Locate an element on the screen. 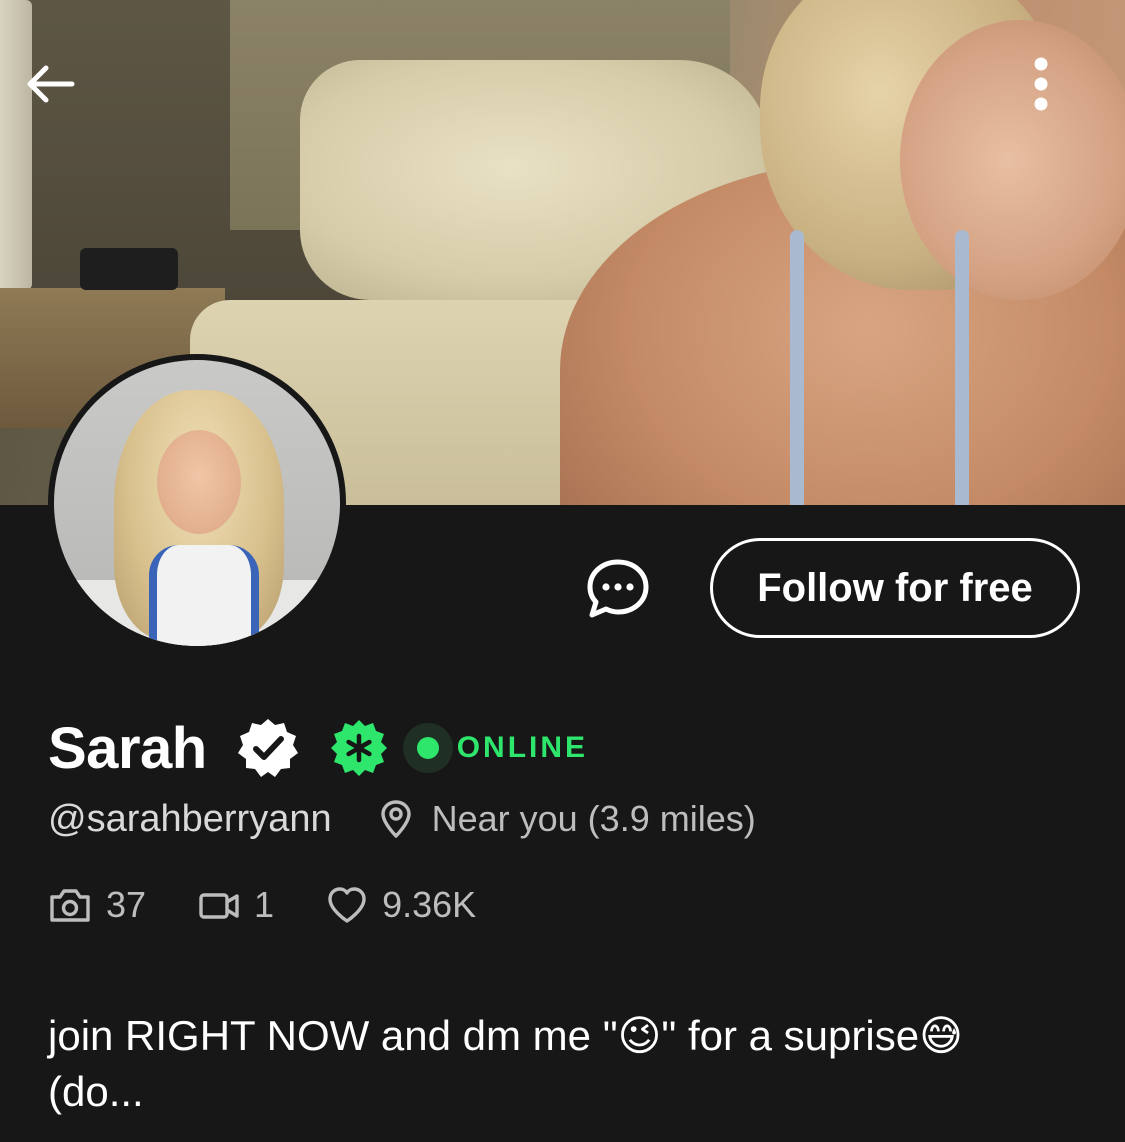  online-status: ONLINE is located at coordinates (495, 748).